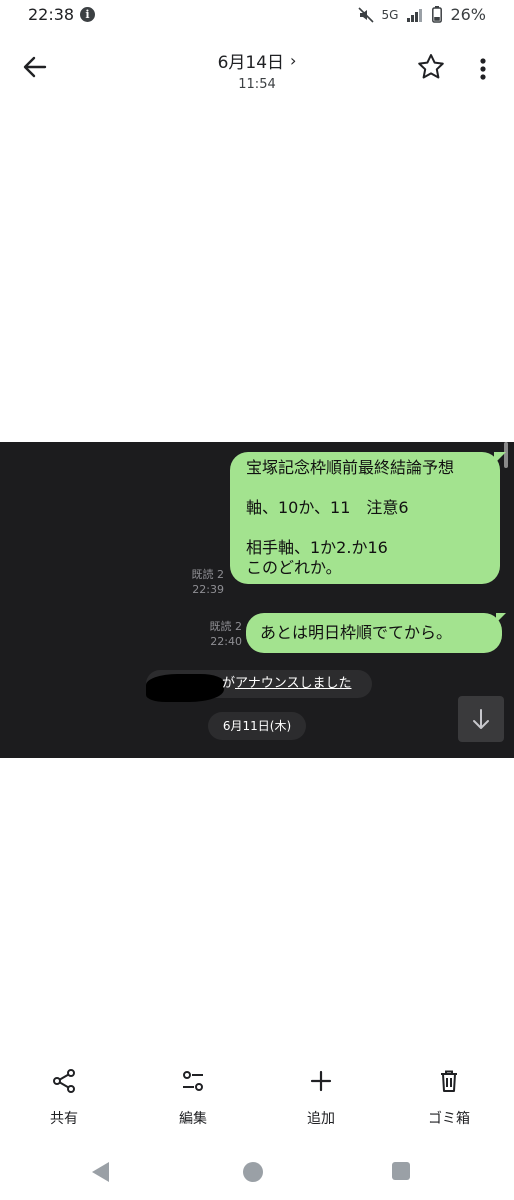 The image size is (514, 1200). I want to click on message-line: 宝塚記念枠順前最終結論予想, so click(350, 467).